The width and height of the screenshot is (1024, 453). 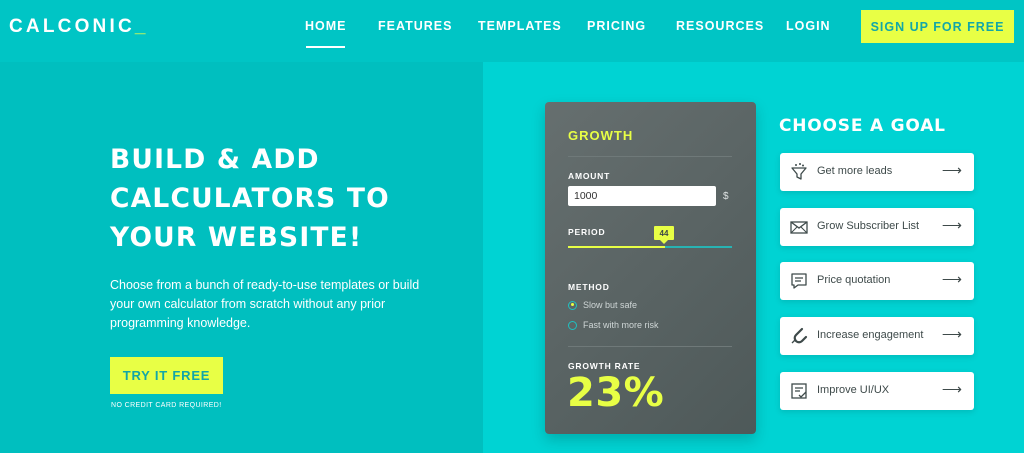 What do you see at coordinates (698, 247) in the screenshot?
I see `period-slider-track` at bounding box center [698, 247].